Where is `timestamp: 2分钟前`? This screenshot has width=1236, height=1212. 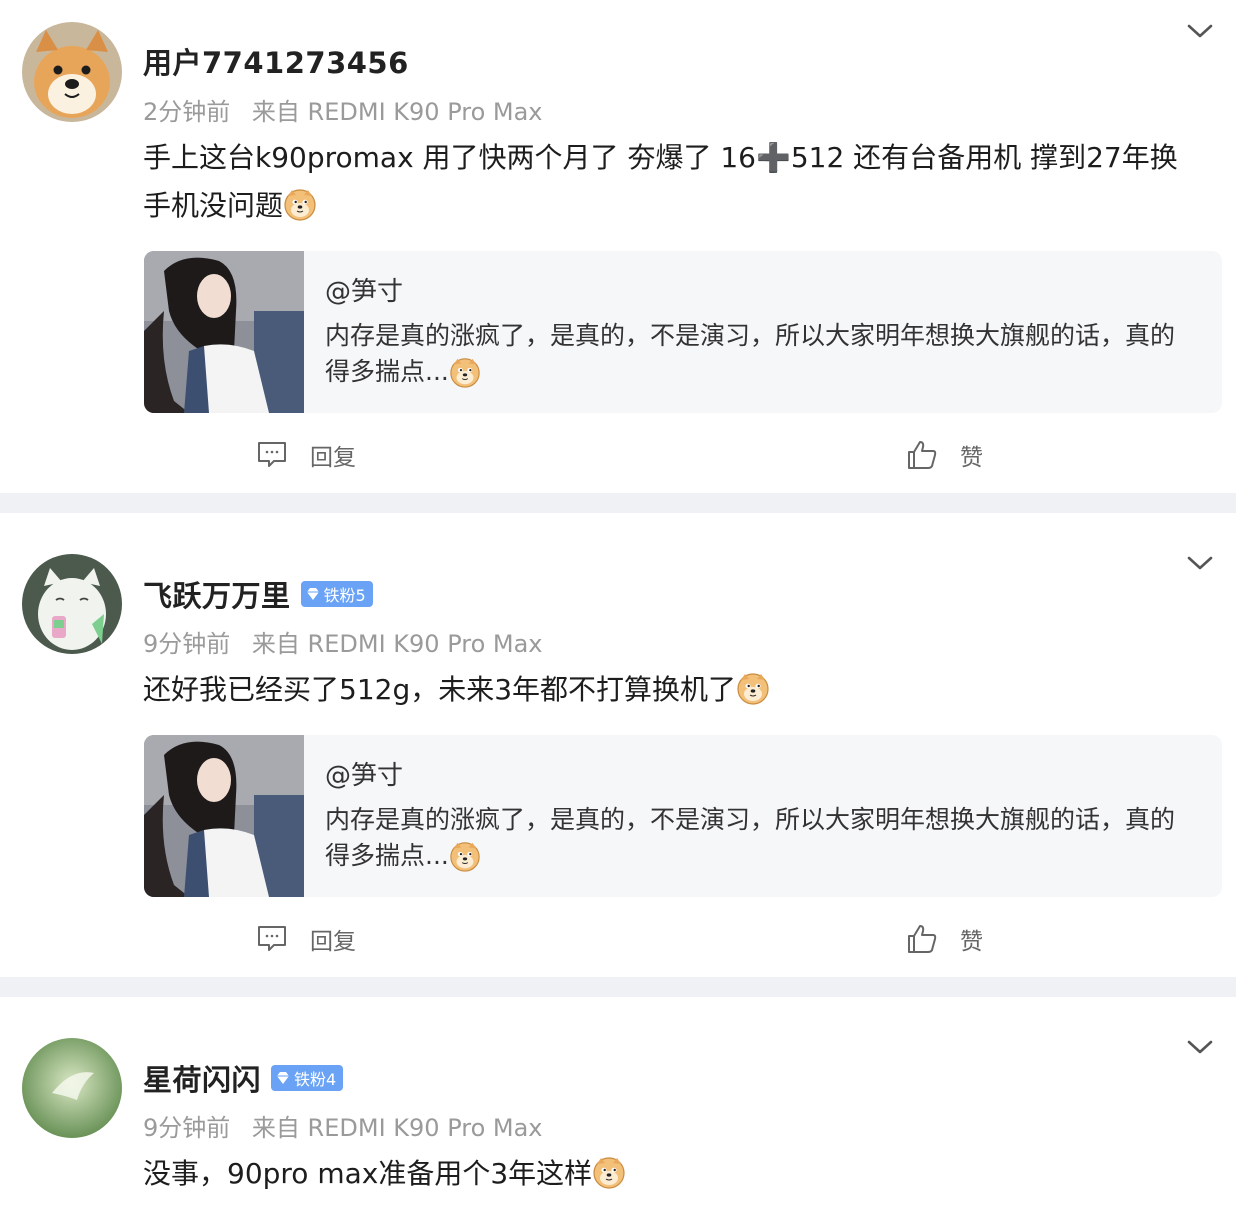 timestamp: 2分钟前 is located at coordinates (187, 112).